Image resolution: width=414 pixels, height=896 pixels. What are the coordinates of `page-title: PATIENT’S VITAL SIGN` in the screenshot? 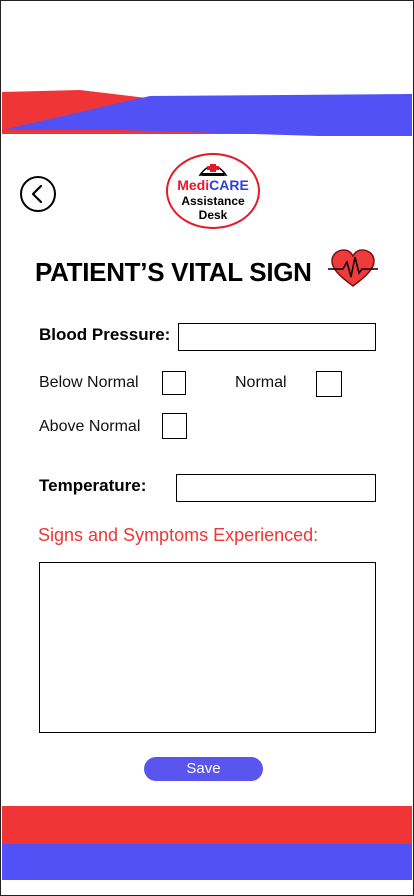 It's located at (173, 272).